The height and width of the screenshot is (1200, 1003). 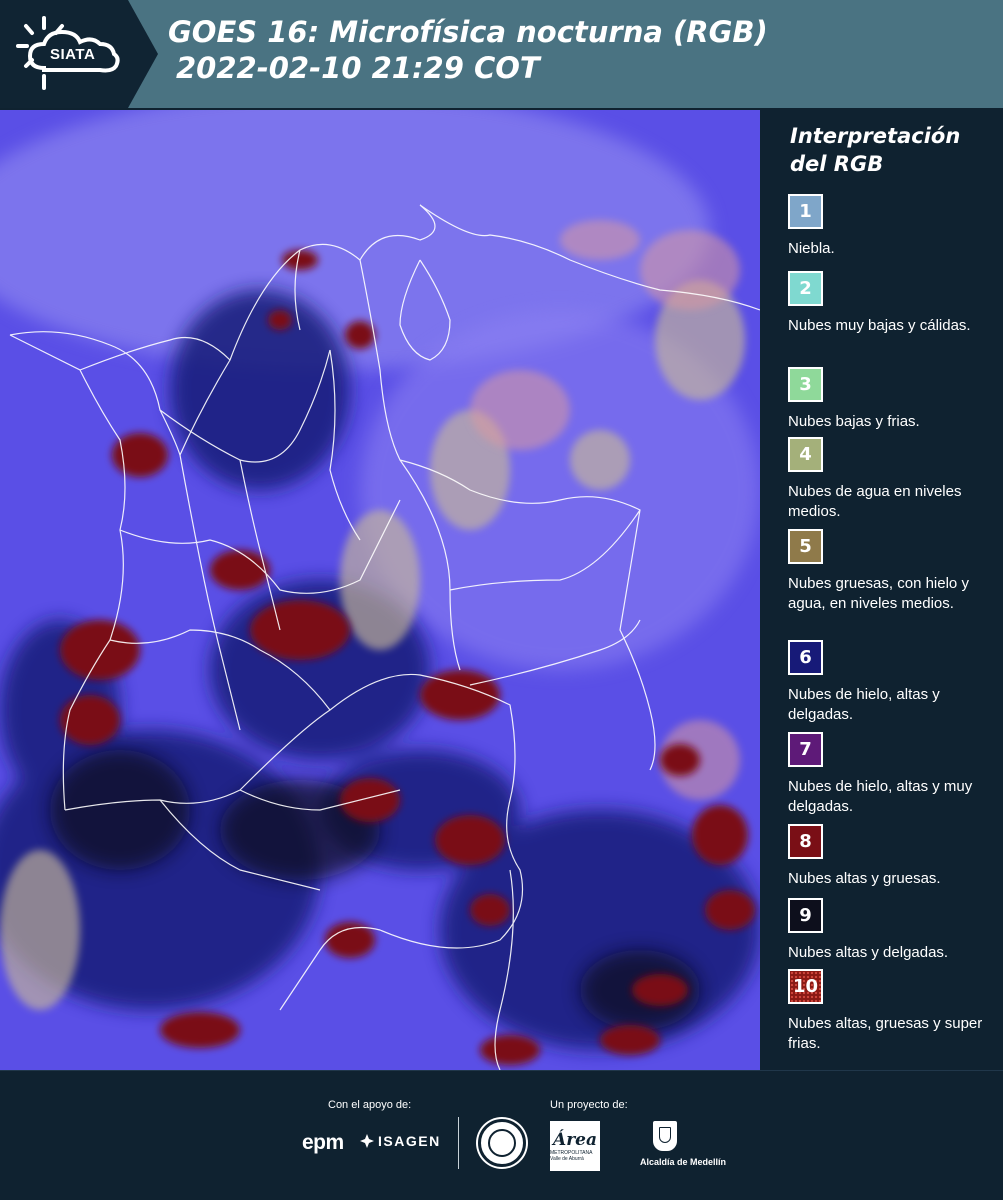 I want to click on area-logo-text: Área, so click(x=575, y=1140).